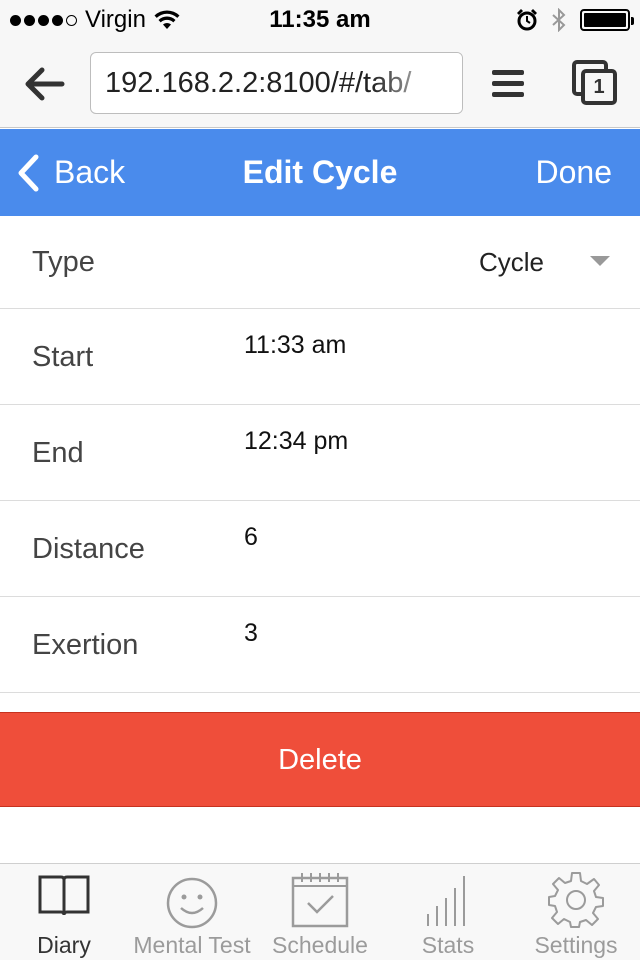  What do you see at coordinates (251, 537) in the screenshot?
I see `distance-input: 6` at bounding box center [251, 537].